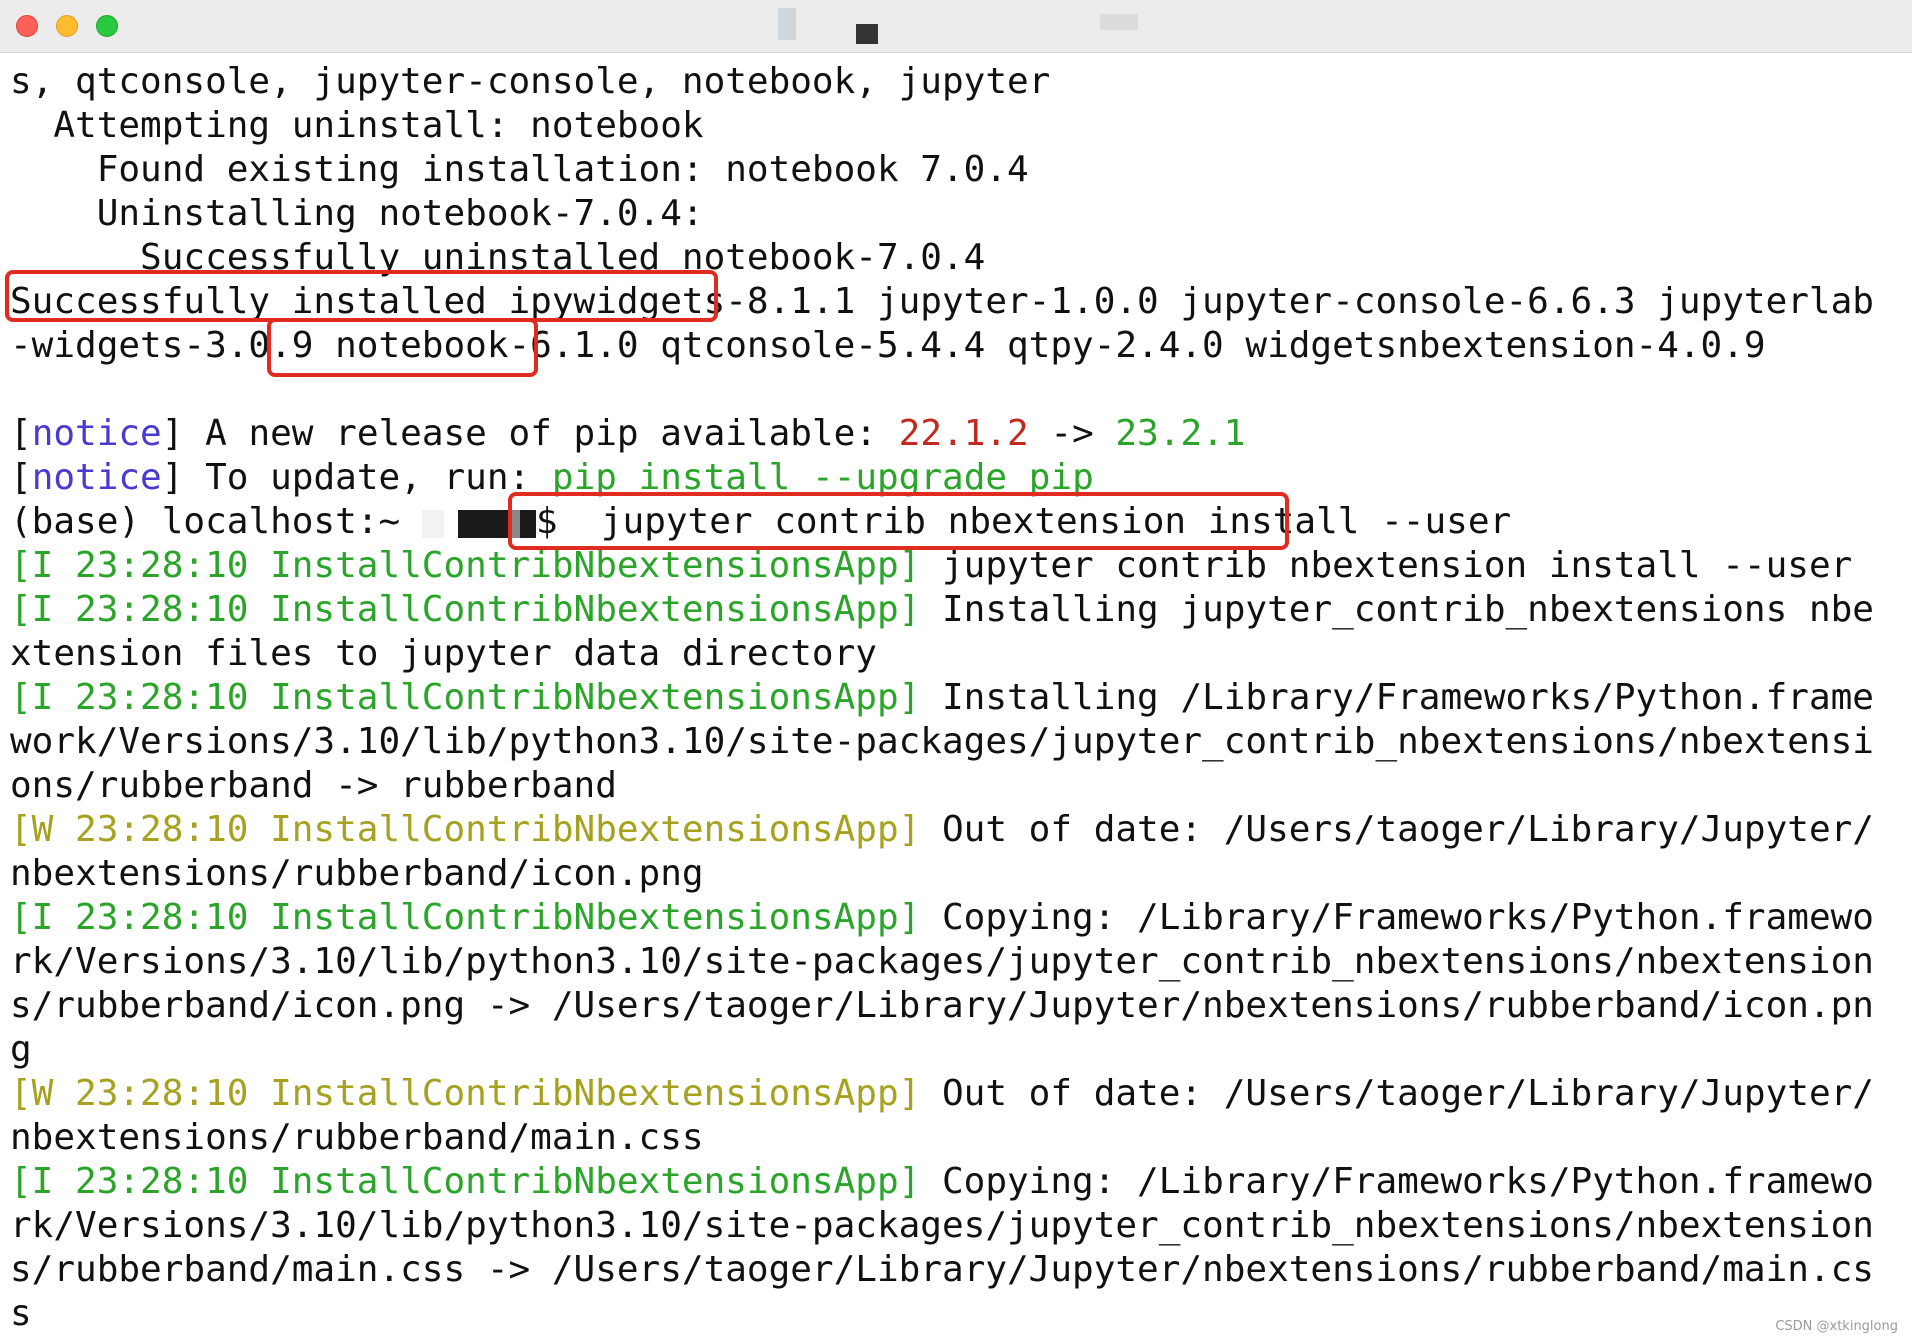  Describe the element at coordinates (357, 213) in the screenshot. I see `output-line: Uninstalling notebook-7.0.4:` at that location.